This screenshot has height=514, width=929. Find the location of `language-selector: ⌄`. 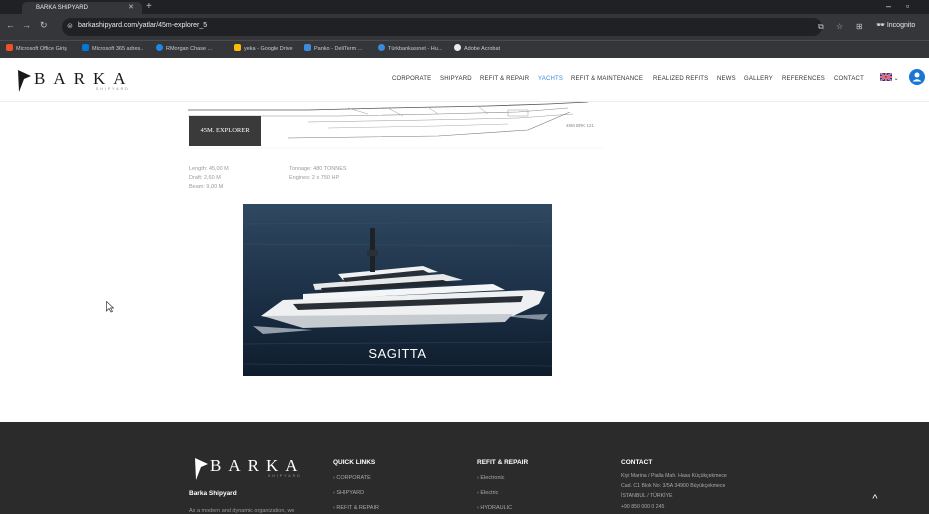

language-selector: ⌄ is located at coordinates (890, 78).